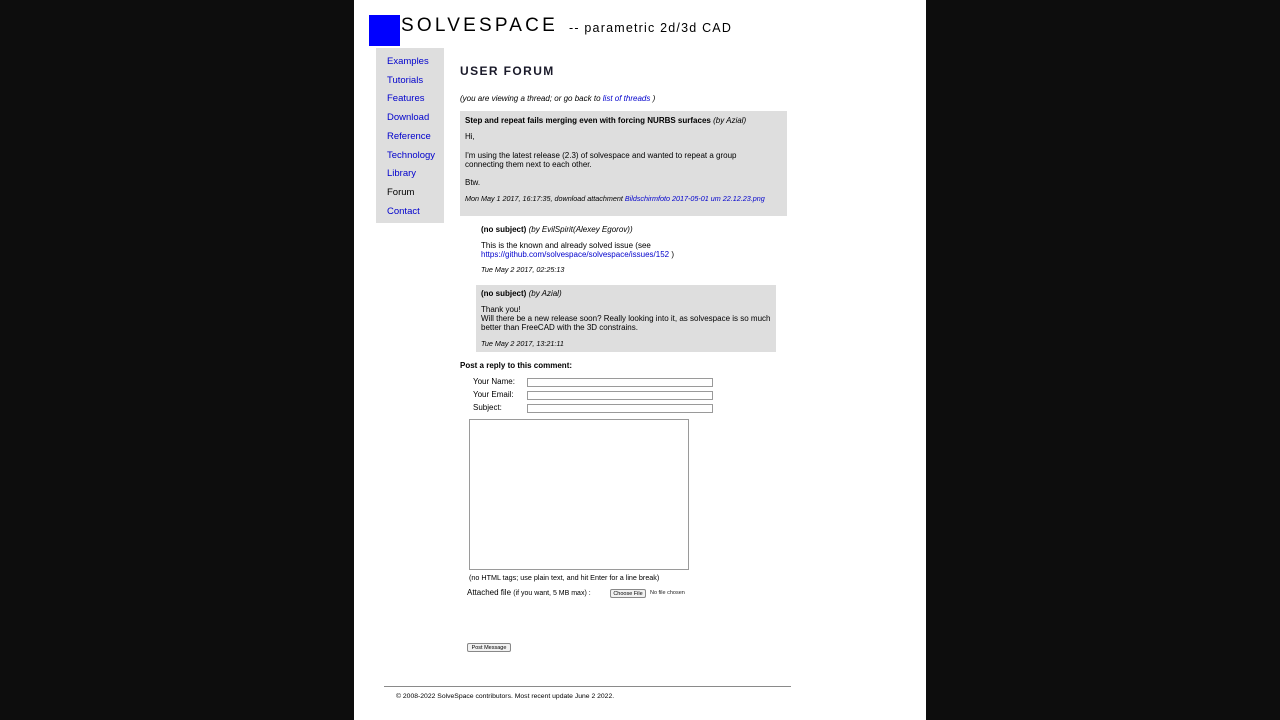 The width and height of the screenshot is (1280, 720). I want to click on tagline: -- parametric 2d/3d CAD, so click(651, 28).